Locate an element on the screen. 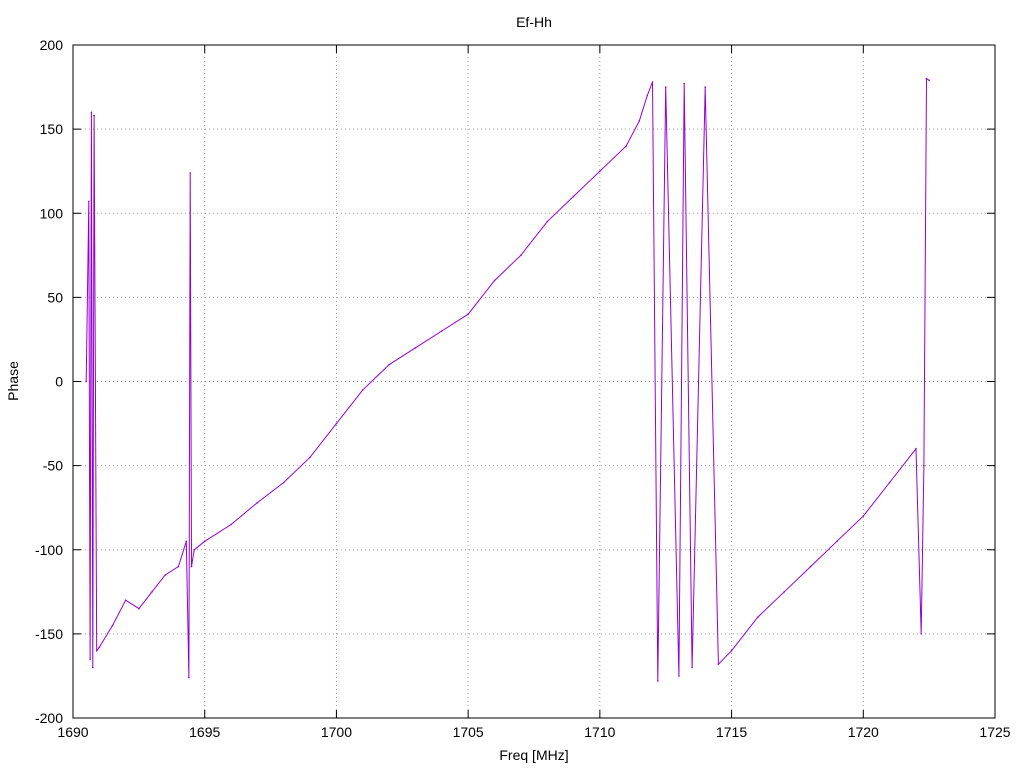 This screenshot has width=1024, height=768. y-tick-label: 200 is located at coordinates (52, 45).